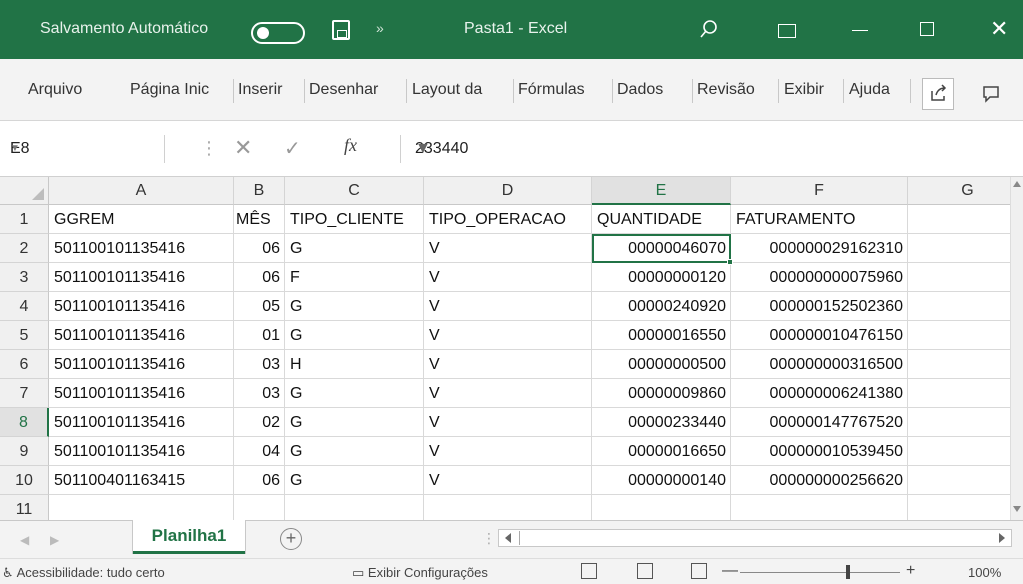 Image resolution: width=1023 pixels, height=584 pixels. What do you see at coordinates (24, 306) in the screenshot?
I see `row-header: 4` at bounding box center [24, 306].